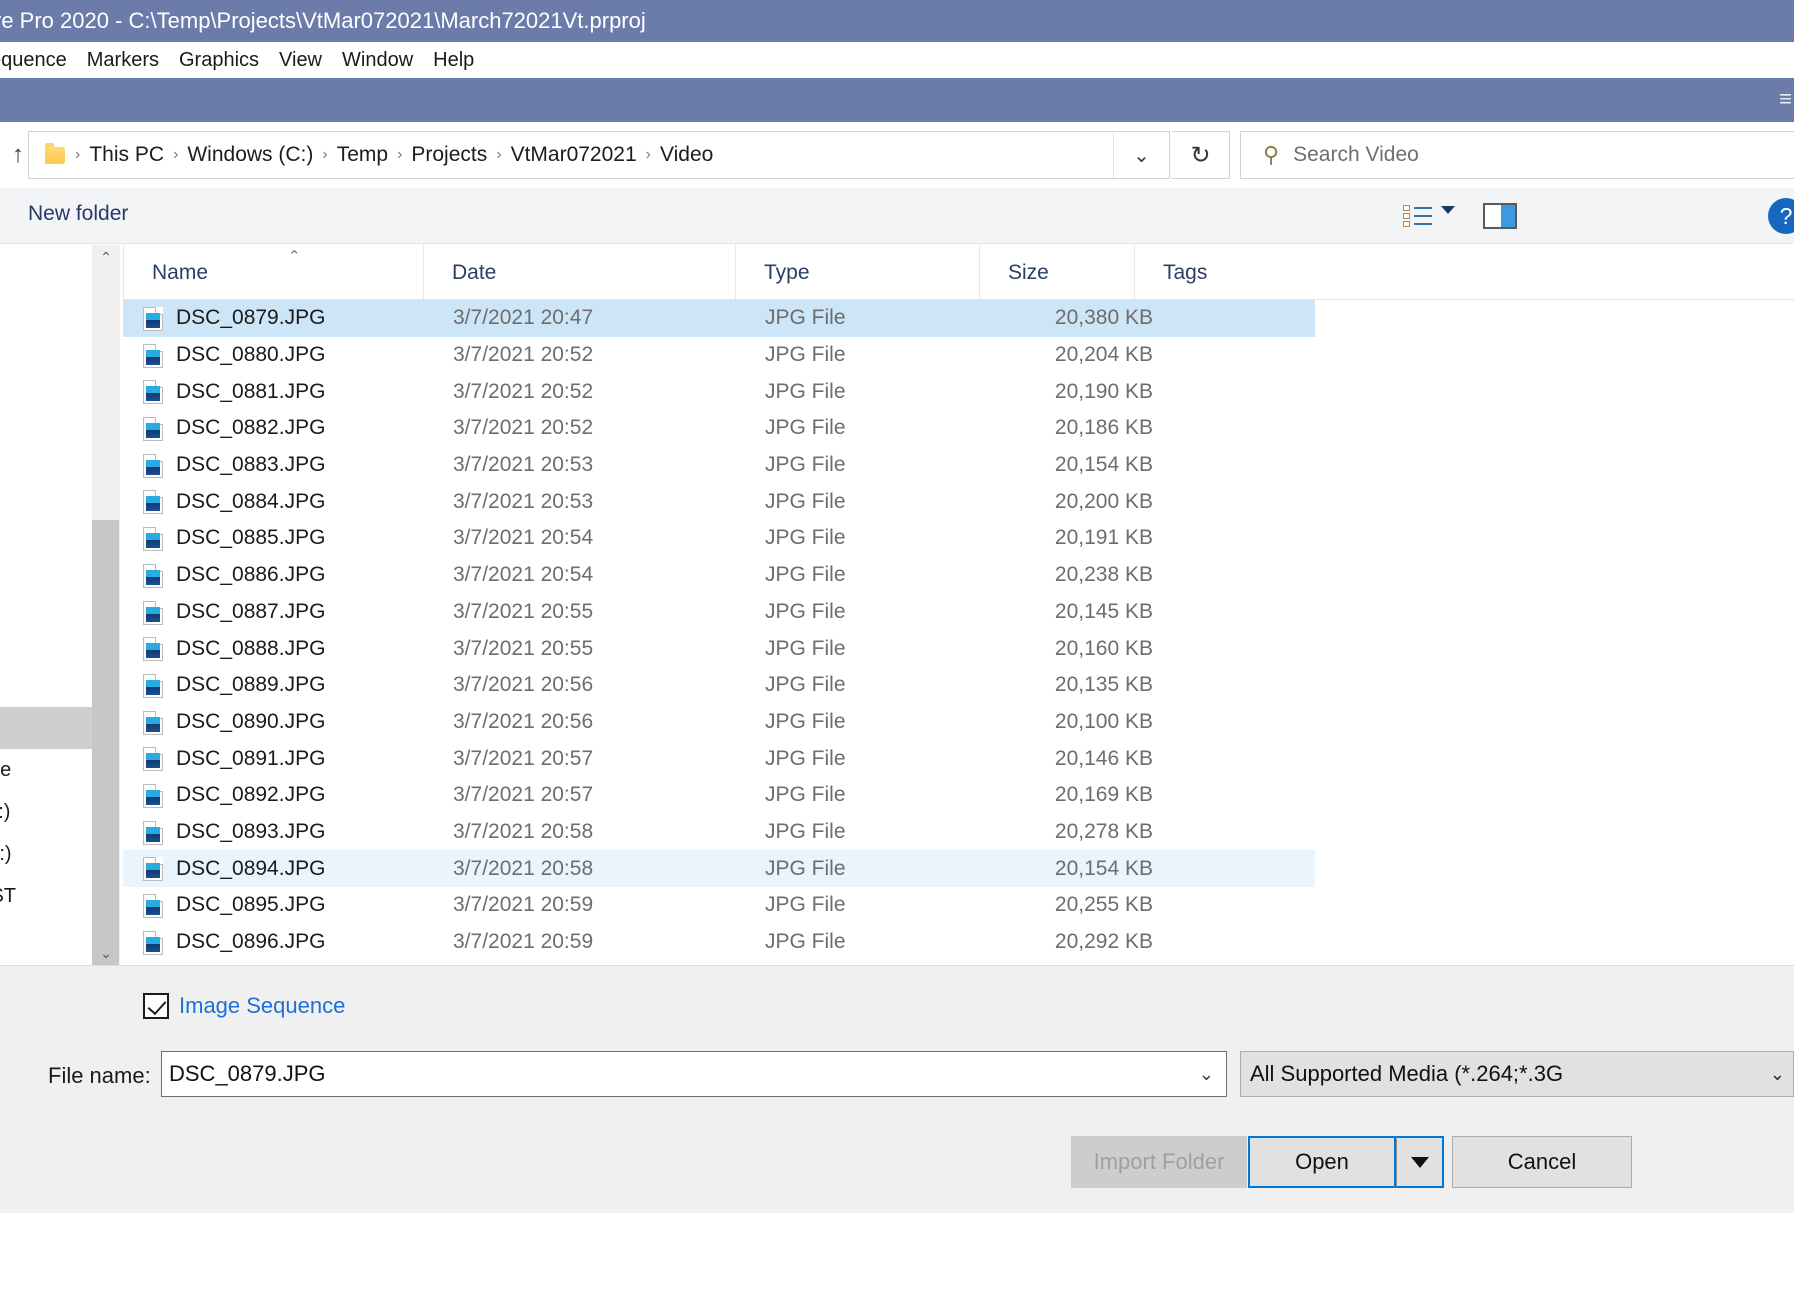  Describe the element at coordinates (46, 686) in the screenshot. I see `sidebar-item-10: os` at that location.